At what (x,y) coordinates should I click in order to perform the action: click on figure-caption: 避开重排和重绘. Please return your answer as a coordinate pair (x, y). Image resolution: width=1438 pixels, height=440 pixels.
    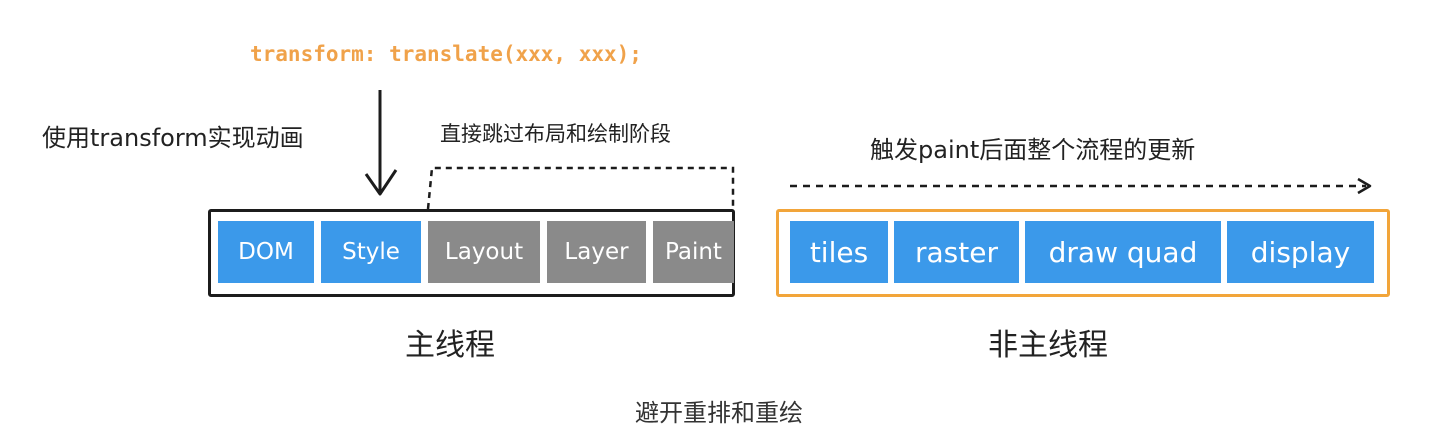
    Looking at the image, I should click on (719, 413).